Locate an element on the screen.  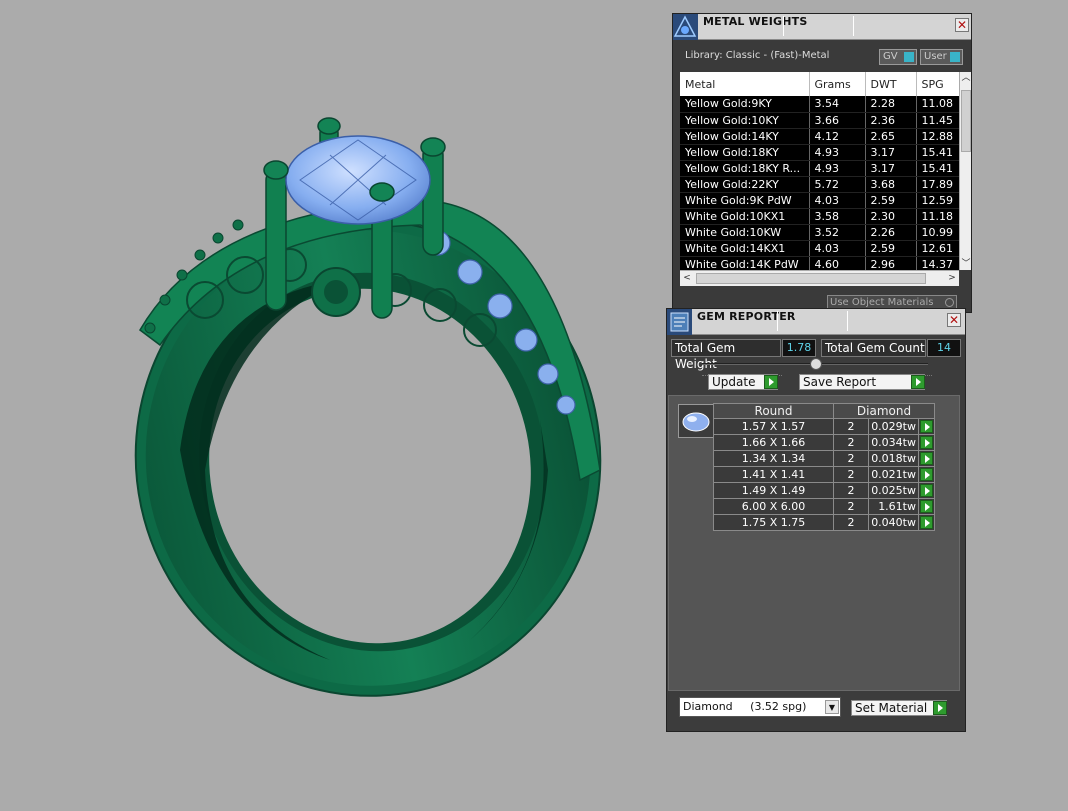
metal-weights-titlebar: METAL WEIGHTS ✕ is located at coordinates (822, 27).